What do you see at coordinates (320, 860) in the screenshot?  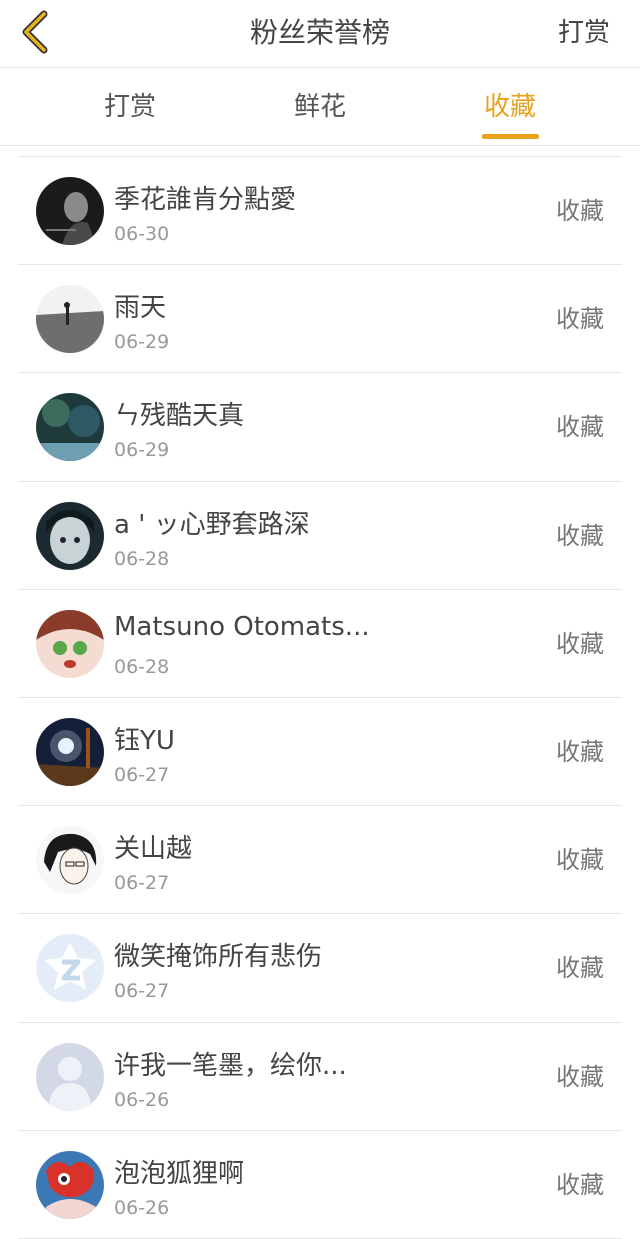 I see `list-item: 关山越 06-27 收藏` at bounding box center [320, 860].